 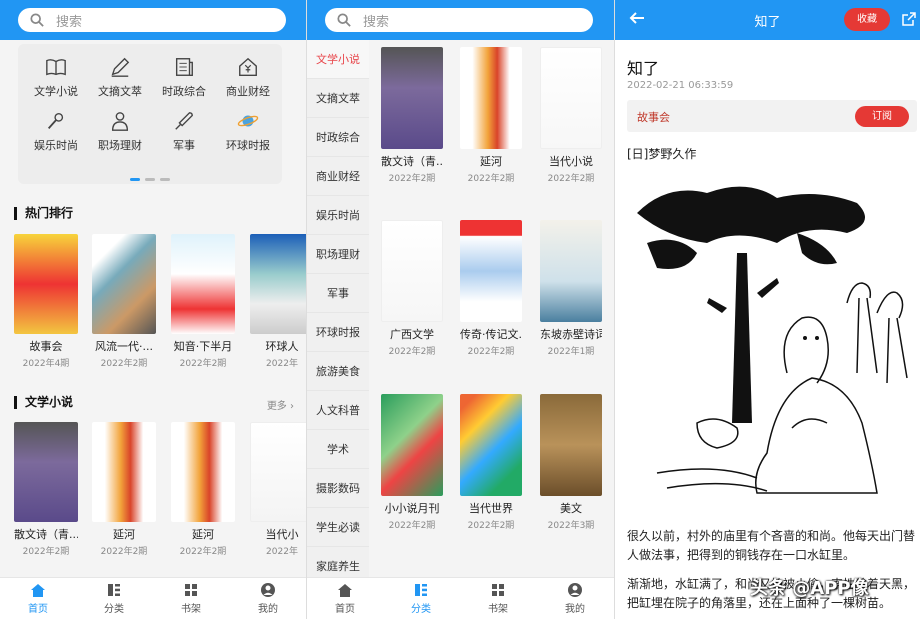 What do you see at coordinates (338, 332) in the screenshot?
I see `sidebar-item-global-times: 环球时报` at bounding box center [338, 332].